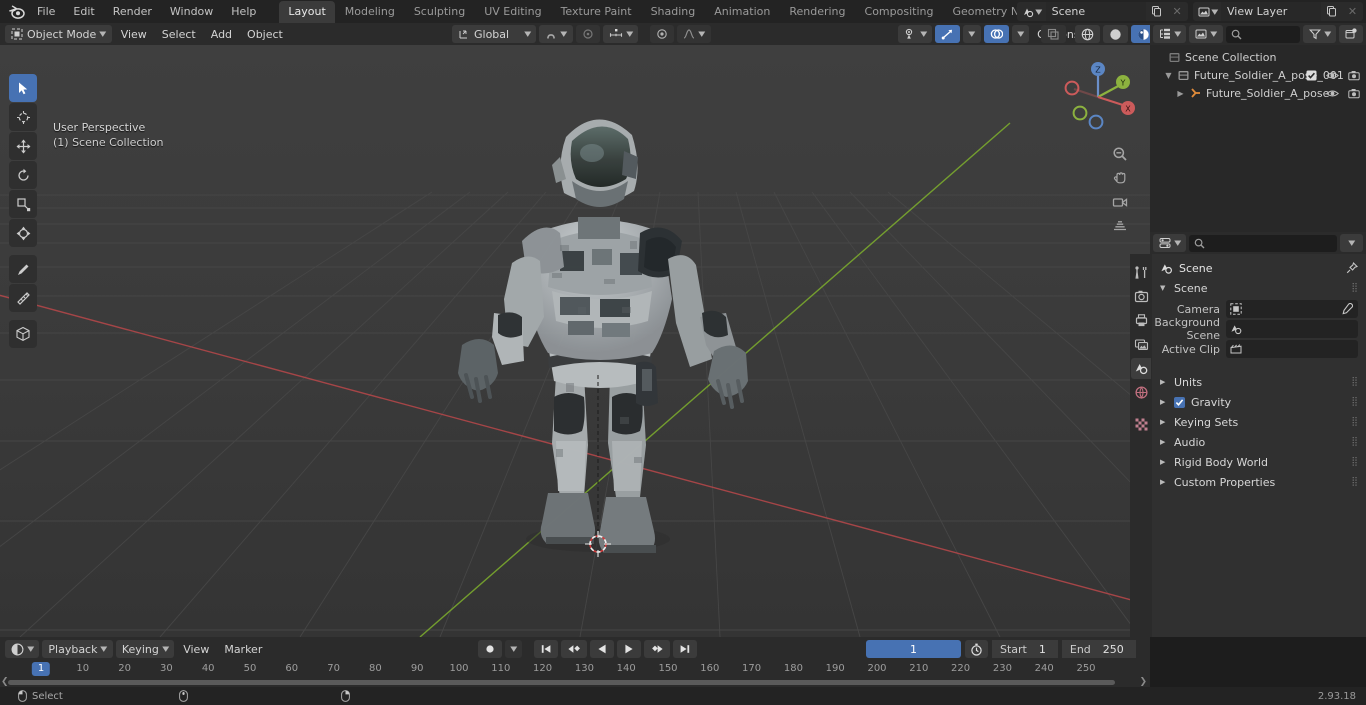 The height and width of the screenshot is (705, 1366). I want to click on workspace-tab-sculpting: Sculpting, so click(439, 12).